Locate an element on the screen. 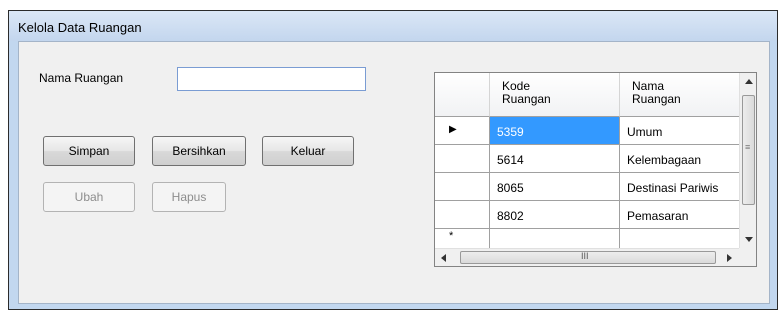  nama-ruangan-label: Nama Ruangan is located at coordinates (81, 78).